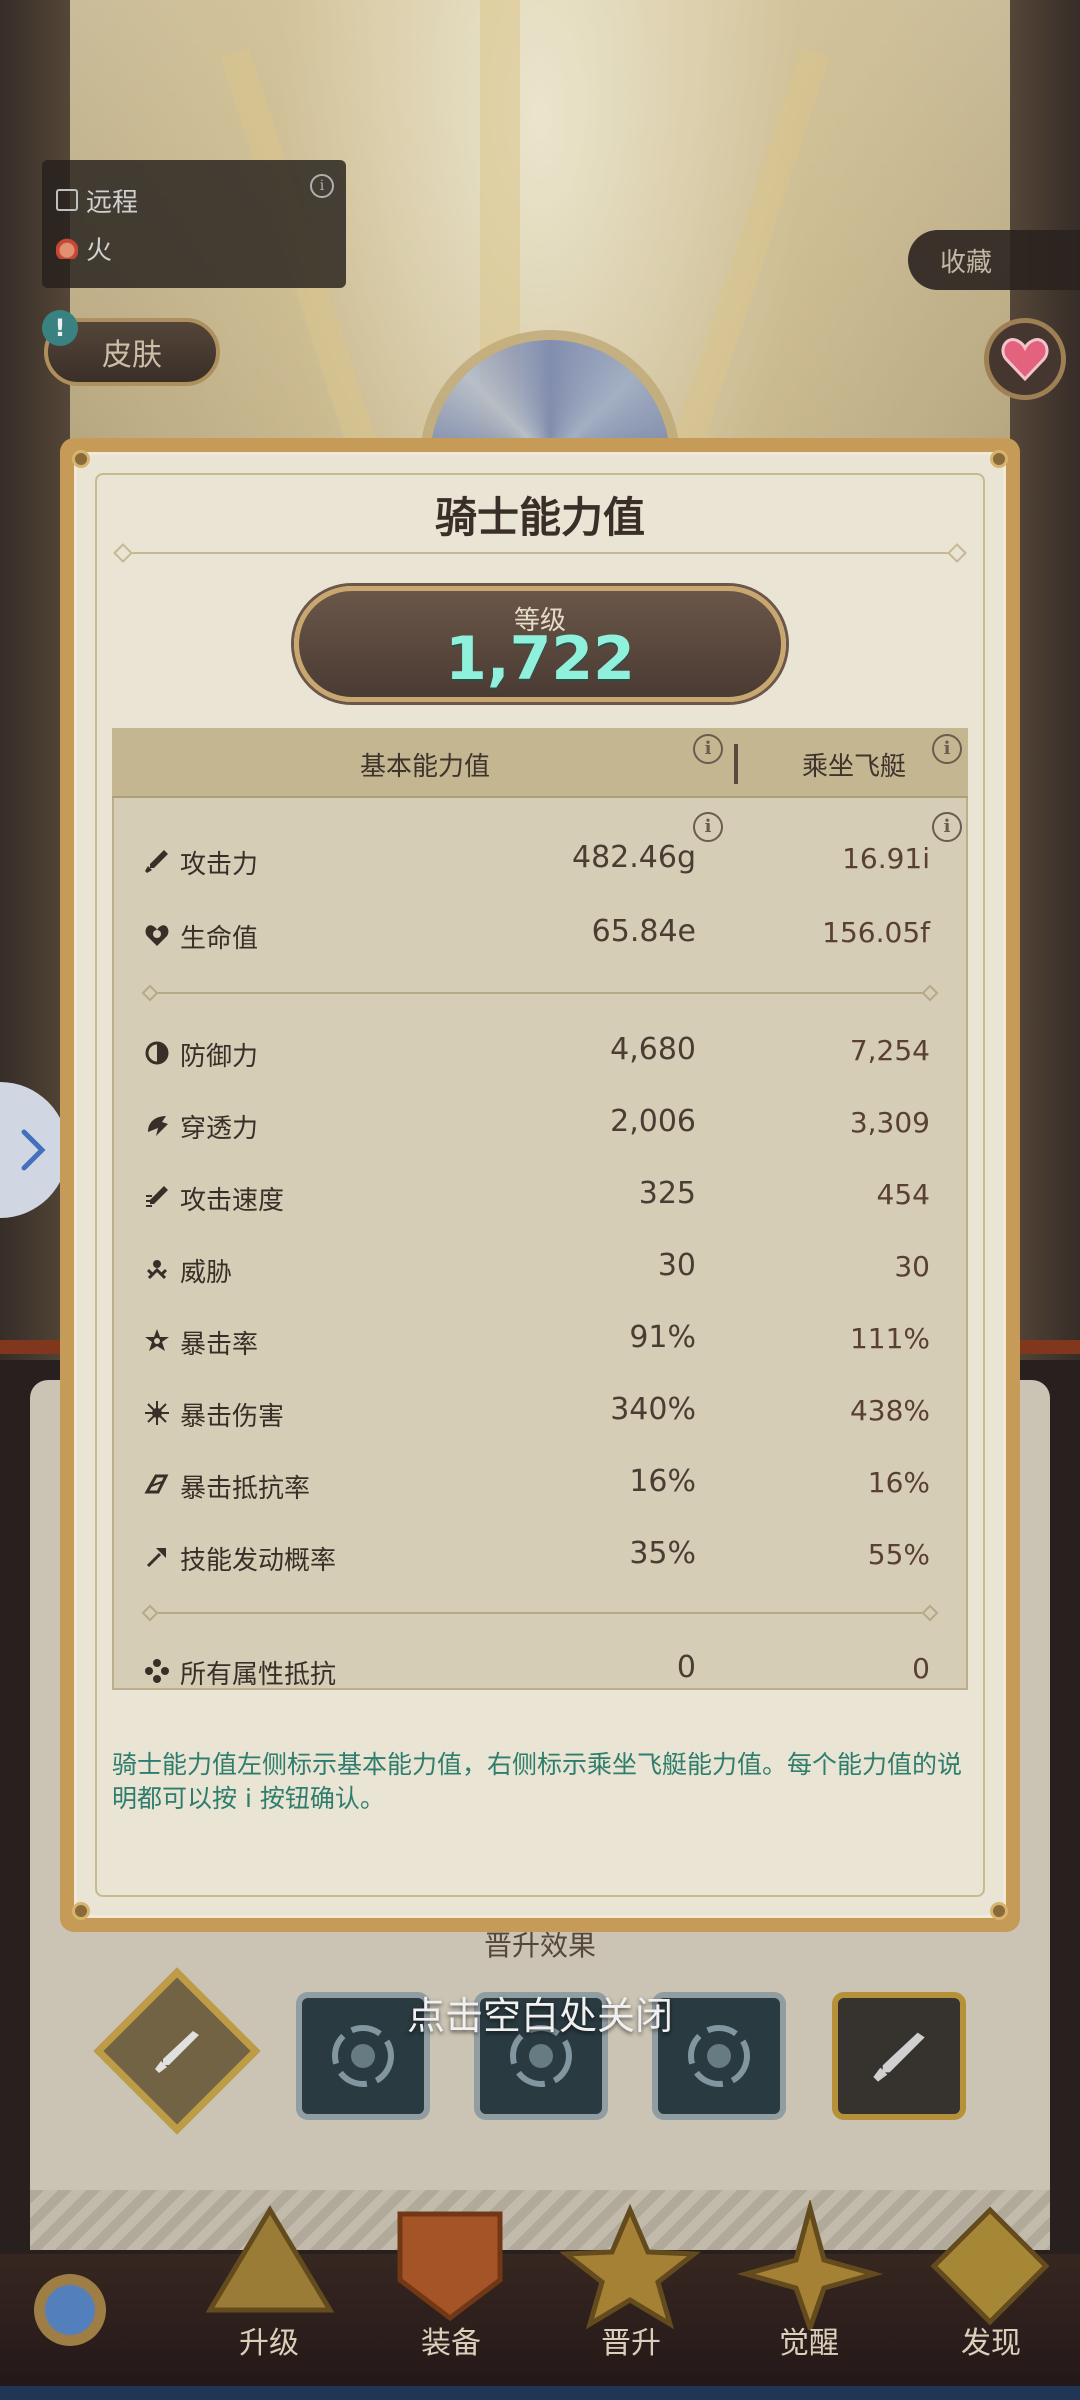 The image size is (1080, 2400). What do you see at coordinates (889, 1122) in the screenshot?
I see `stat-mount-value: 3,309` at bounding box center [889, 1122].